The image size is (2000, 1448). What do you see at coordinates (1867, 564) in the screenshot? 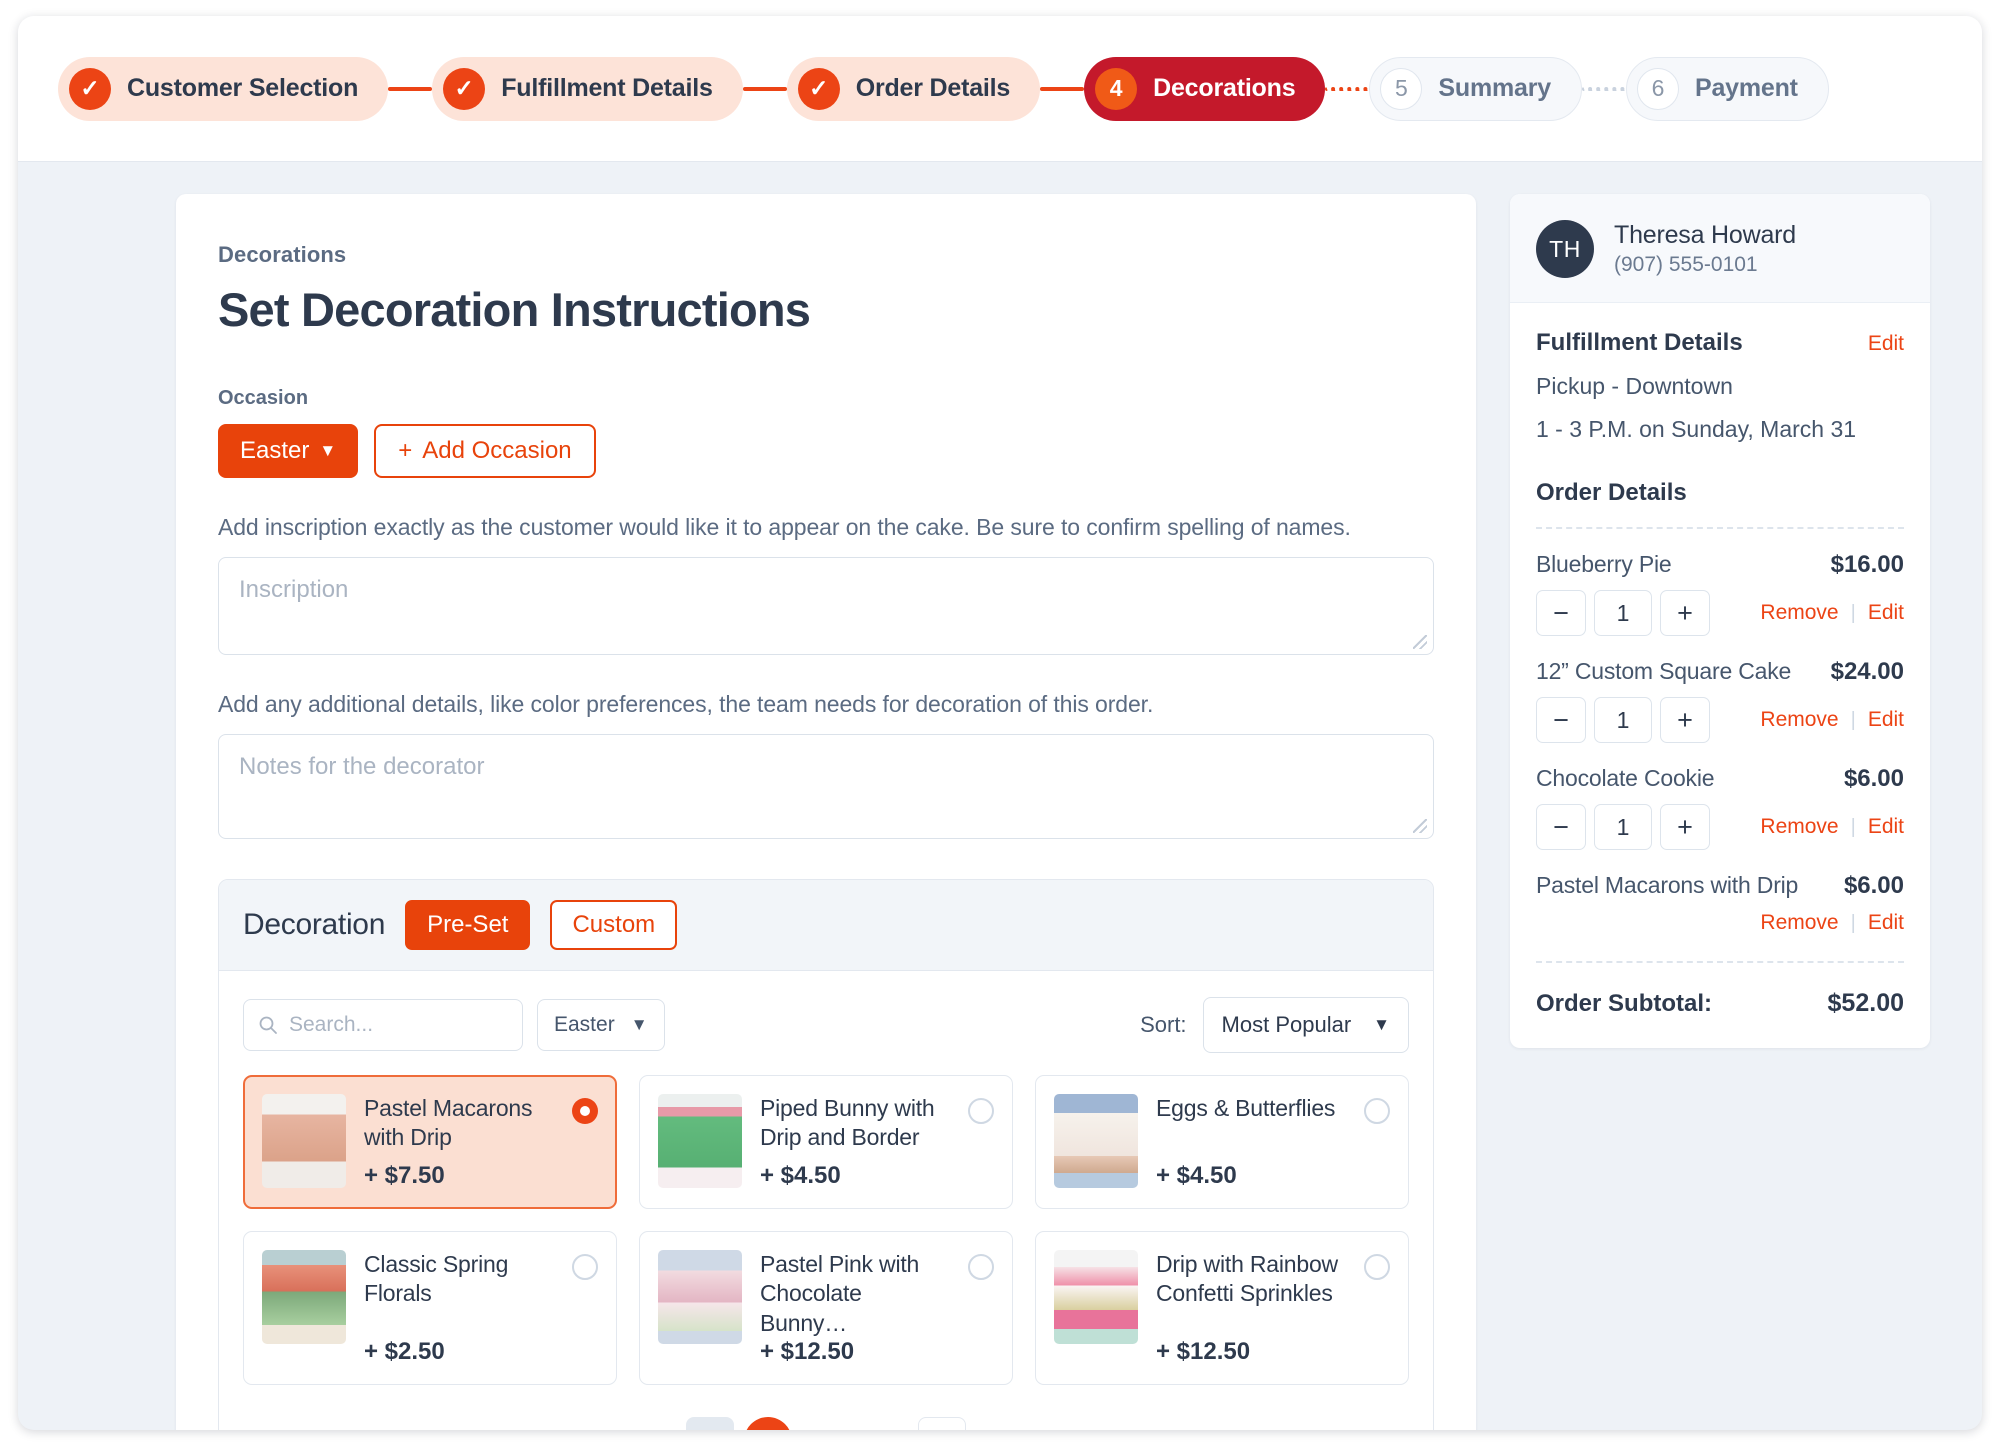
I see `line-item-price: $16.00` at bounding box center [1867, 564].